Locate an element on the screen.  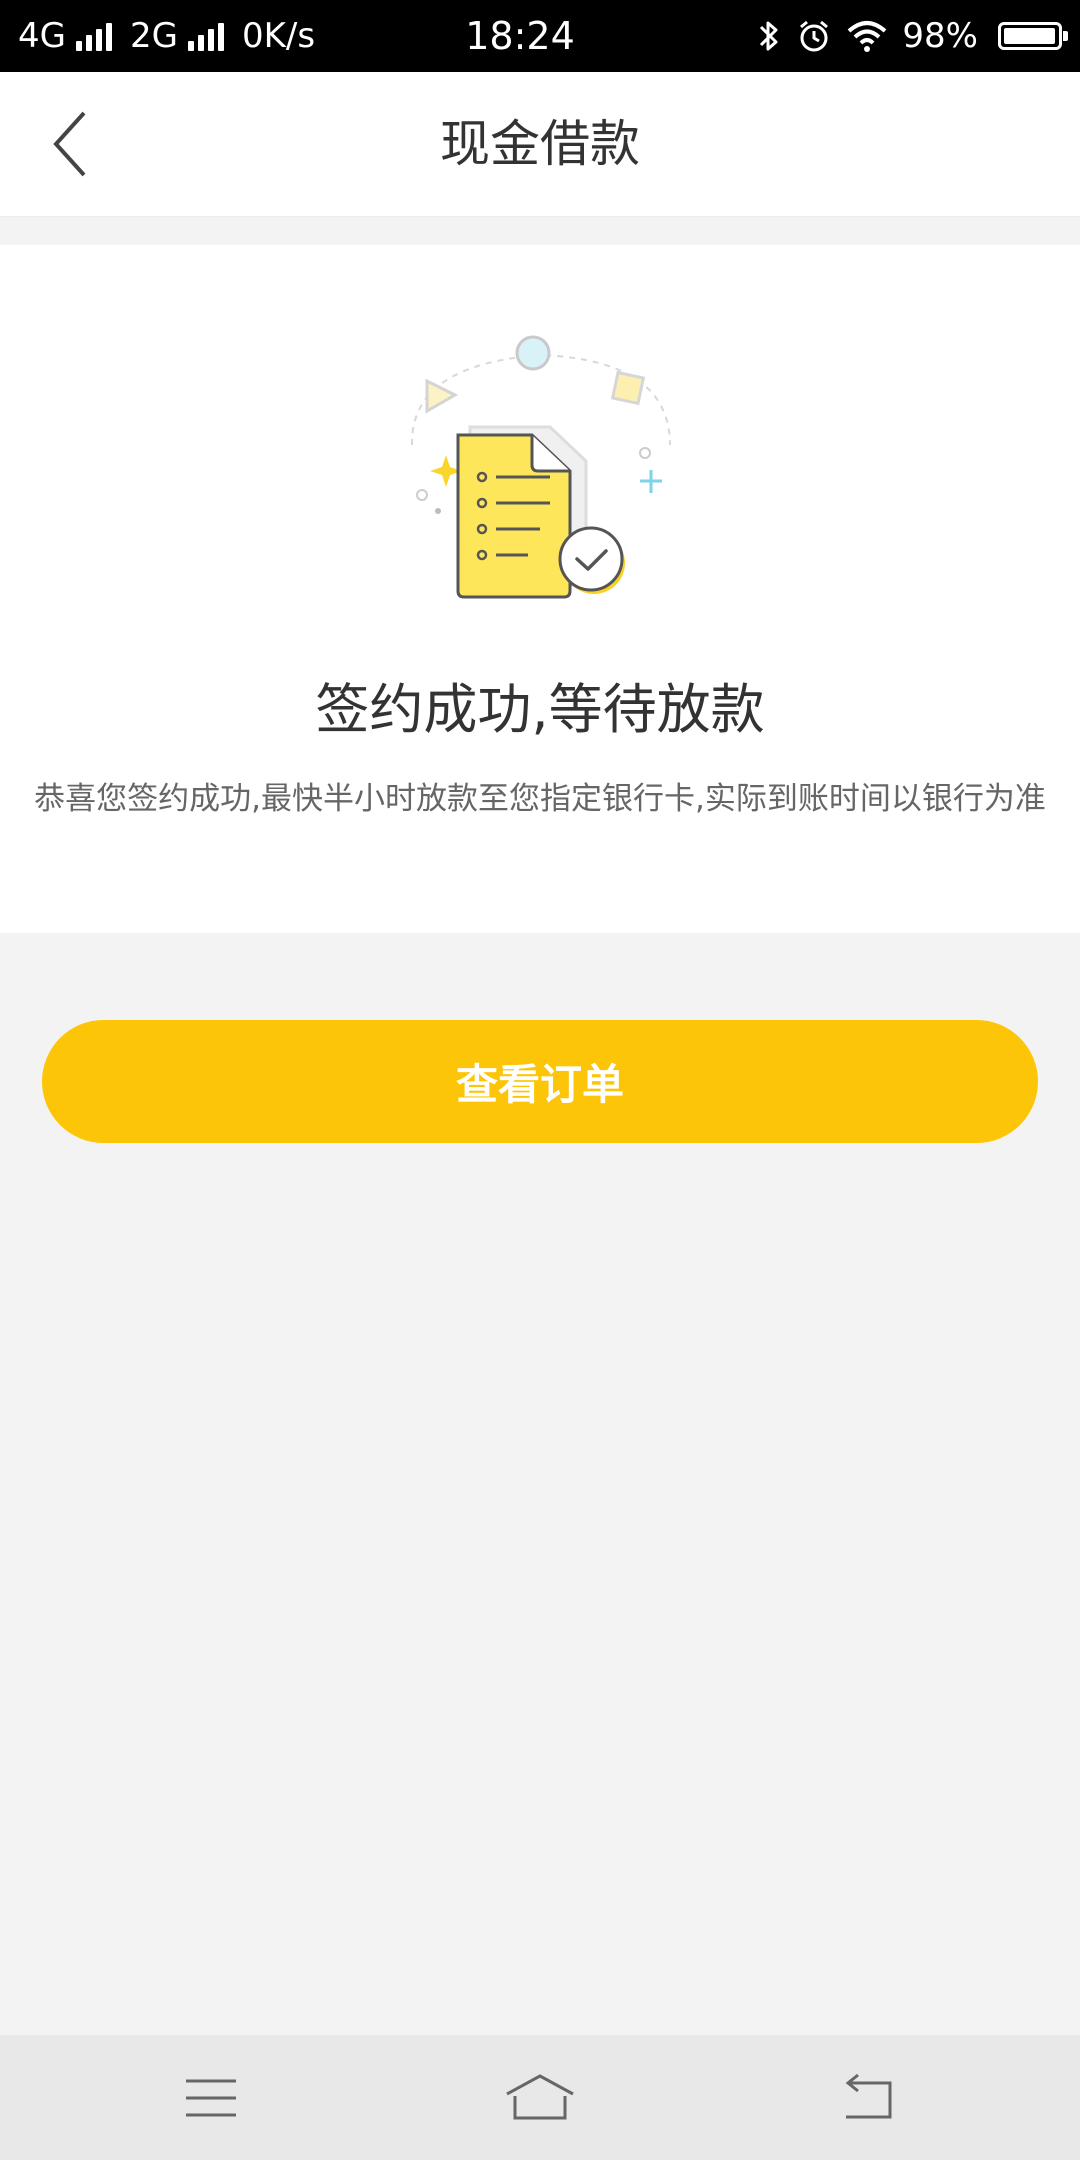
menu-button is located at coordinates (211, 2098).